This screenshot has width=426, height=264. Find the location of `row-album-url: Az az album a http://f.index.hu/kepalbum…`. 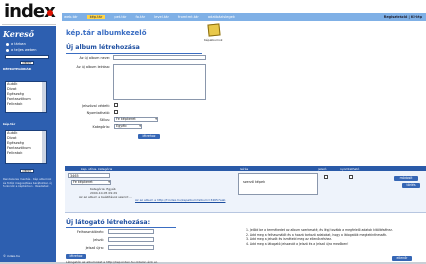

row-album-url: Az az album a http://f.index.hu/kepalbum… is located at coordinates (180, 200).